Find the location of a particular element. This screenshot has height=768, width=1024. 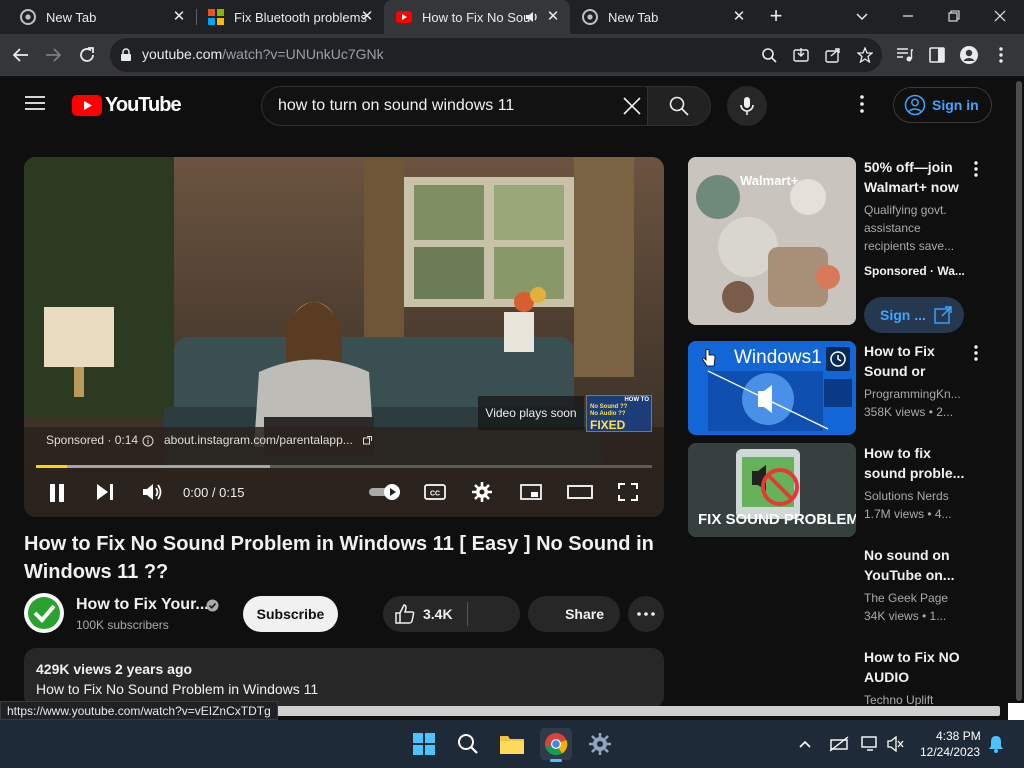

horizontal-scrollbar is located at coordinates (635, 711).